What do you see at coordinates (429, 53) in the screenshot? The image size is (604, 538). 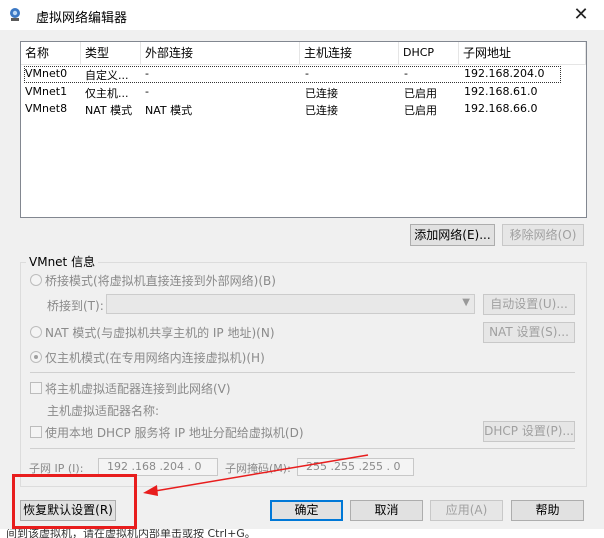 I see `column-header-dhcp: DHCP` at bounding box center [429, 53].